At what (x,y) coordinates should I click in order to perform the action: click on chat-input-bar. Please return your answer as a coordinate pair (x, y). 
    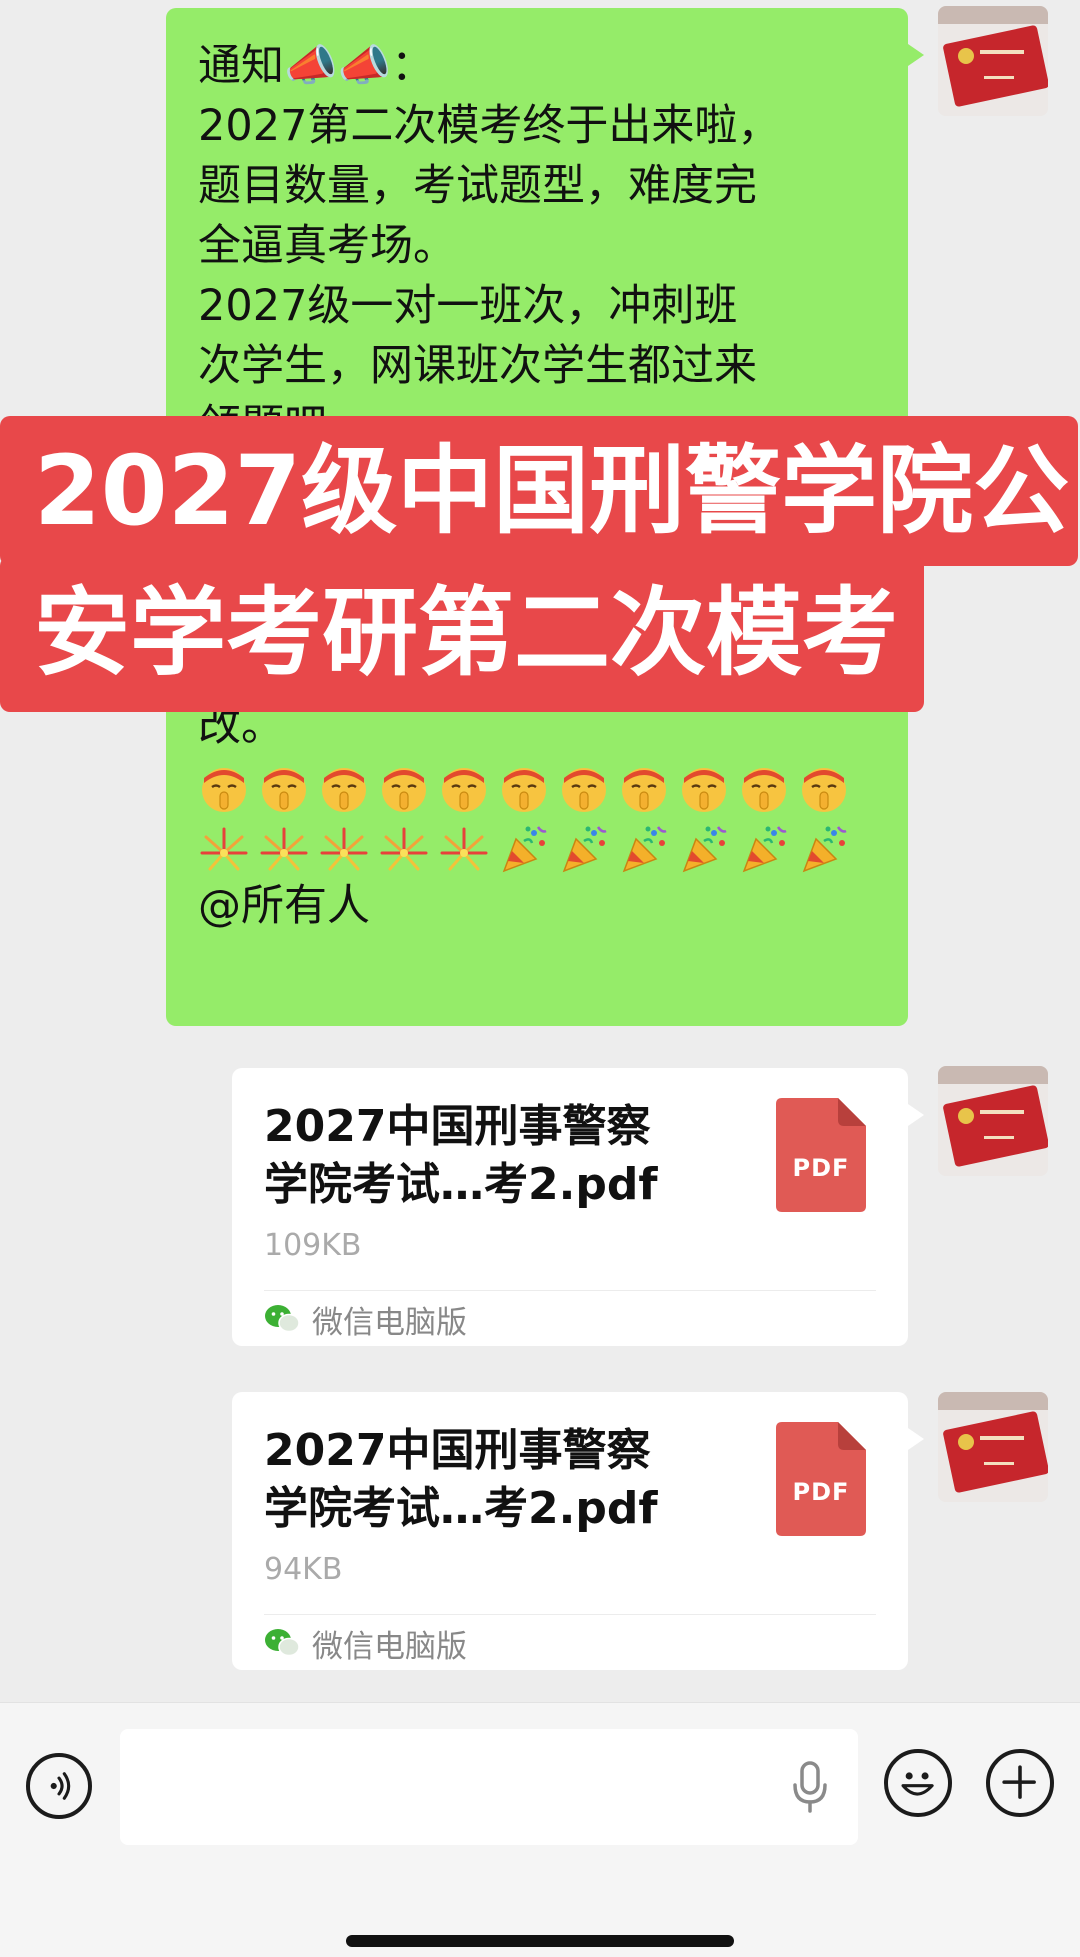
    Looking at the image, I should click on (540, 1829).